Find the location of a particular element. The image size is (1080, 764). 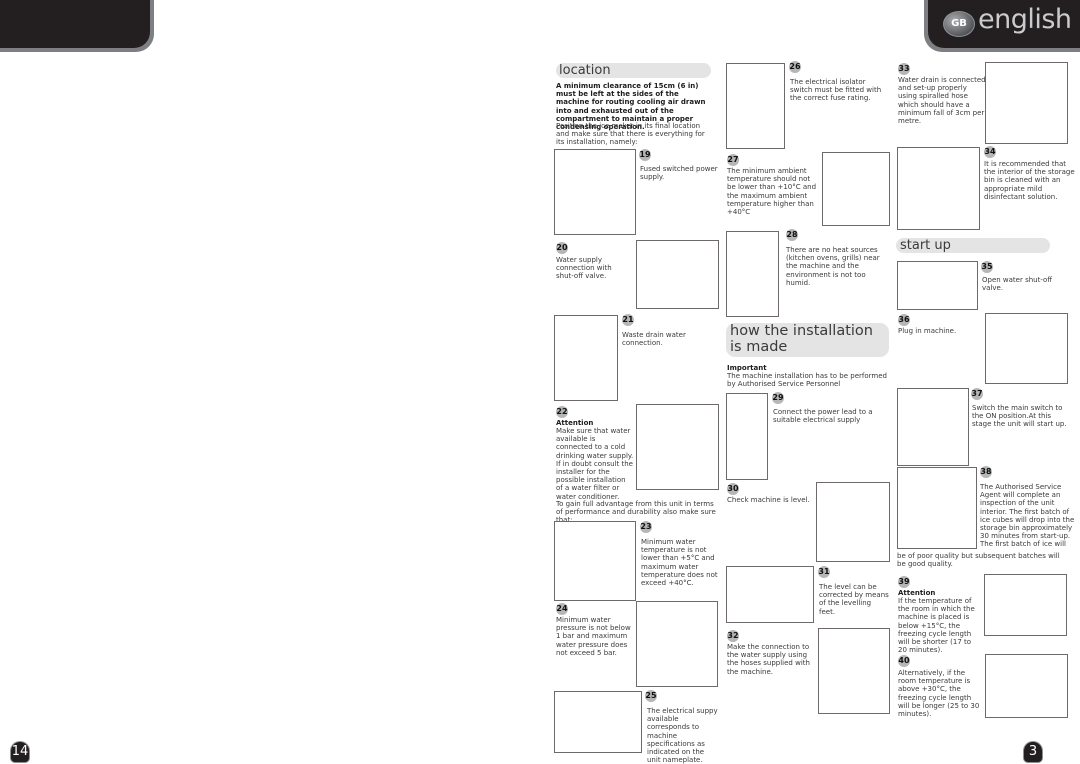

step-28-illustration is located at coordinates (752, 274).